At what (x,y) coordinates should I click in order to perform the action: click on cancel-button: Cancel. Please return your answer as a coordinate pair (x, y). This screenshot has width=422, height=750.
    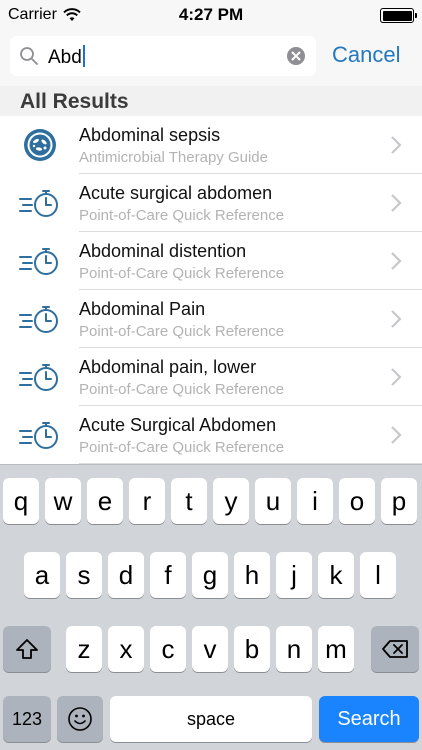
    Looking at the image, I should click on (366, 55).